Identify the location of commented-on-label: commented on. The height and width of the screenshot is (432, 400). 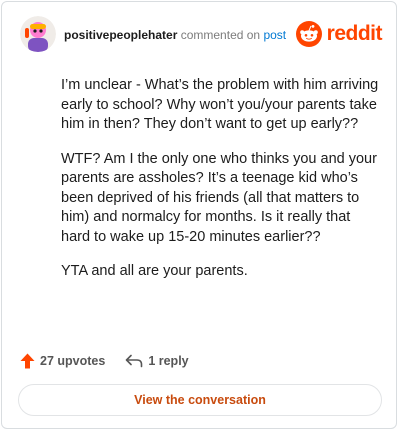
(220, 35).